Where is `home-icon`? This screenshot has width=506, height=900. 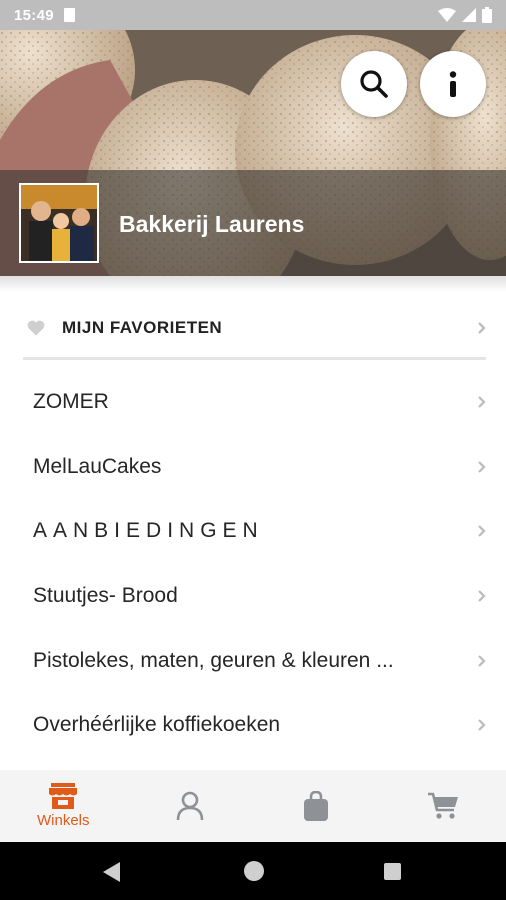 home-icon is located at coordinates (254, 871).